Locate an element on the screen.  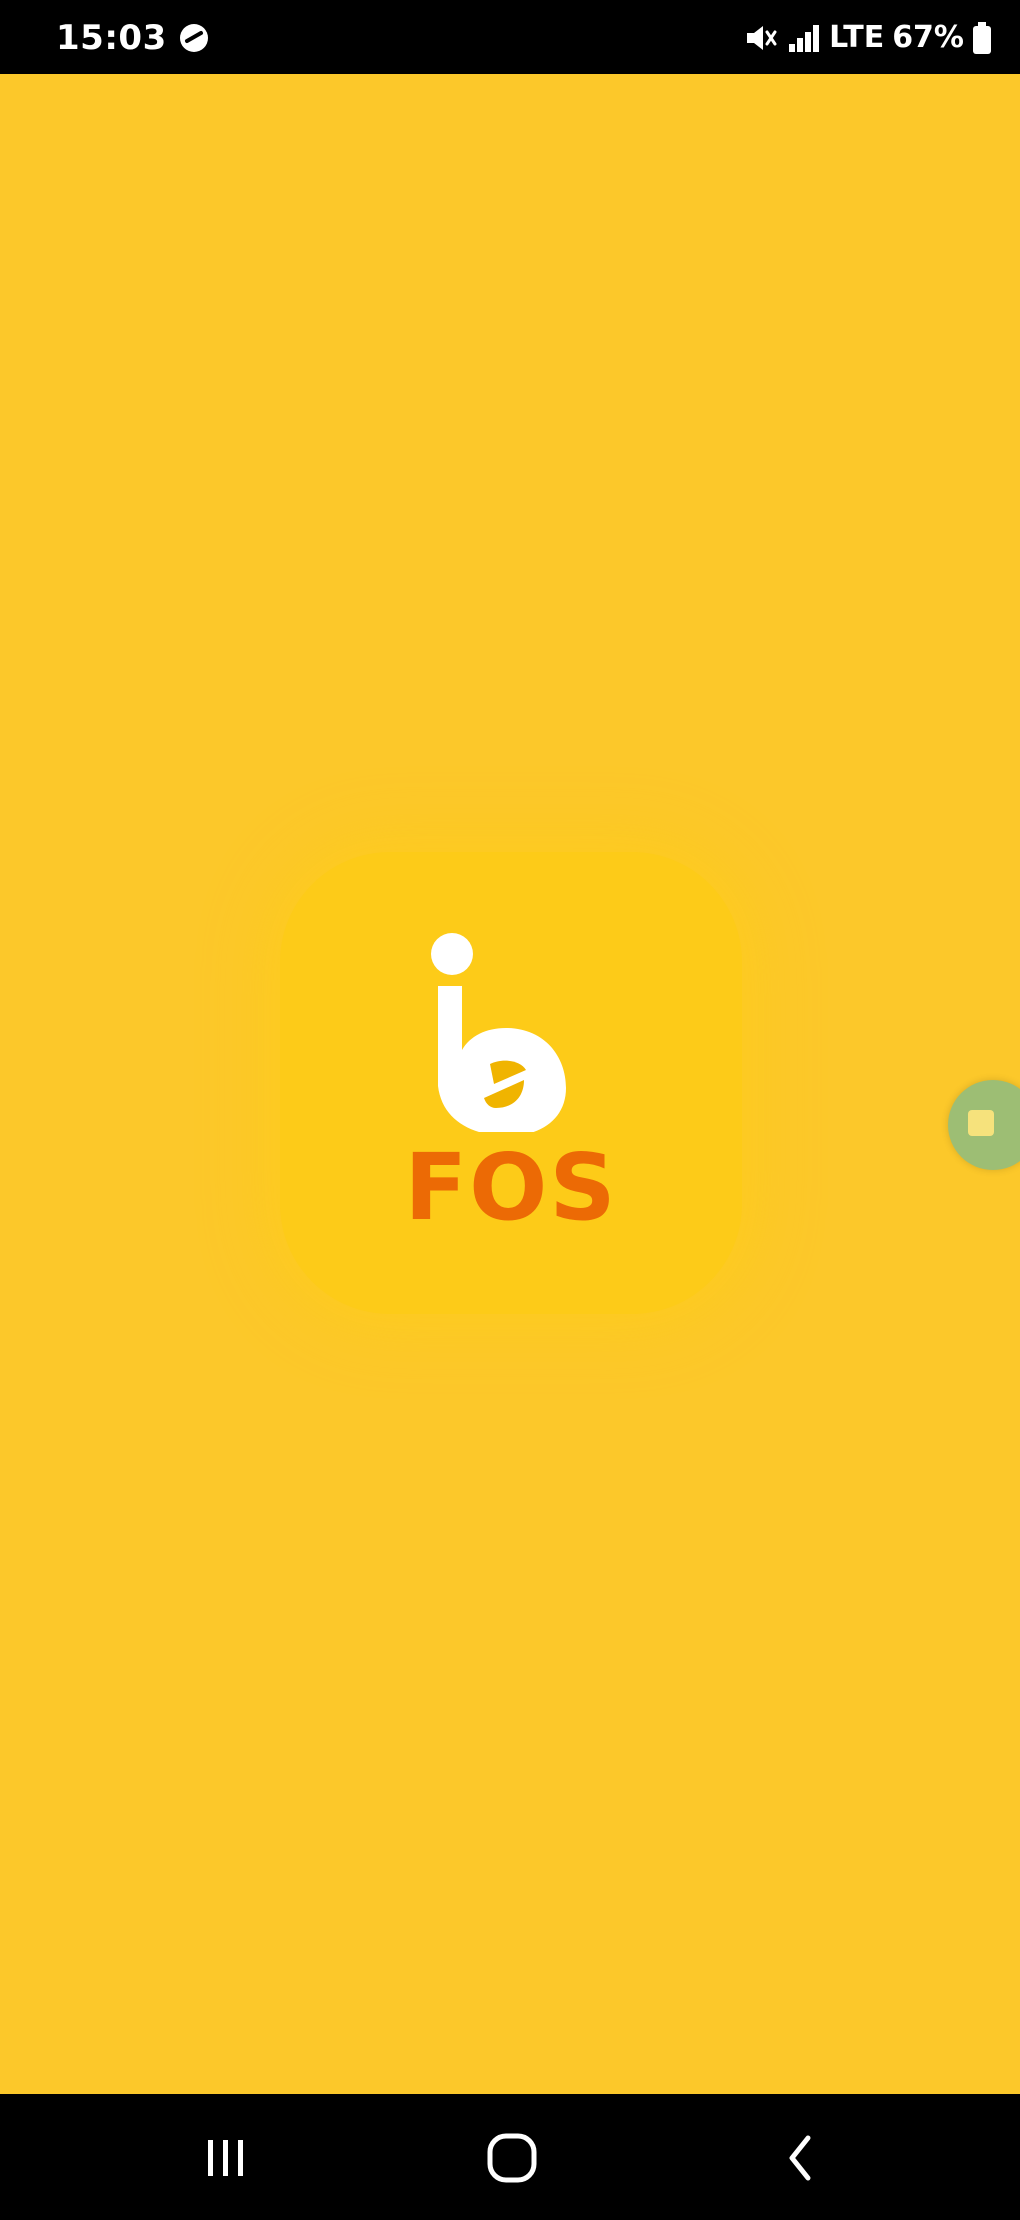
fos-logo-icon is located at coordinates (498, 1032).